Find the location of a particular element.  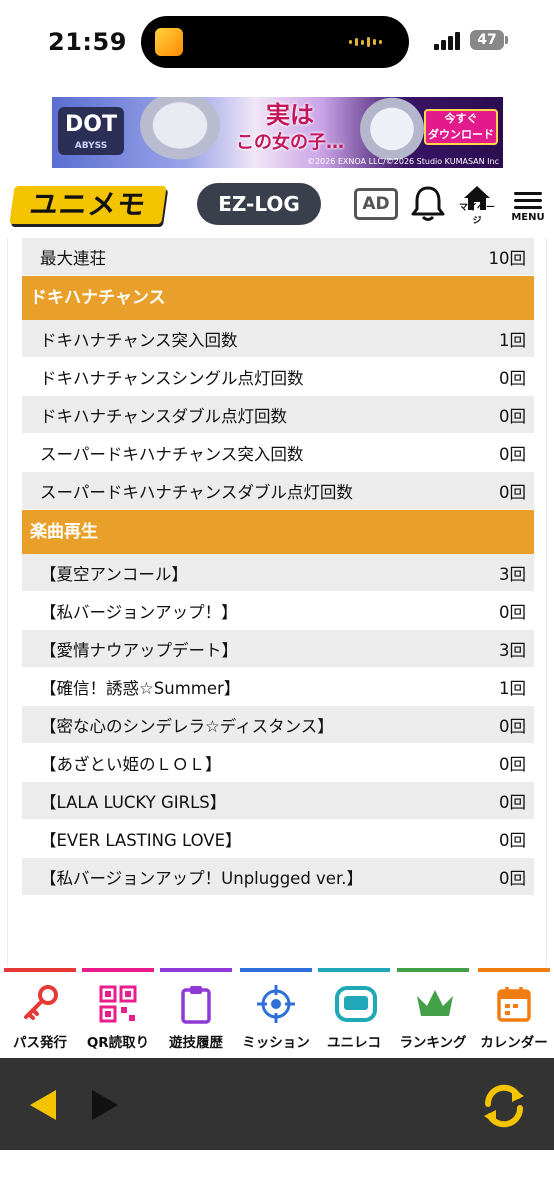

banner-cta-line1: 今すぐ is located at coordinates (461, 118).